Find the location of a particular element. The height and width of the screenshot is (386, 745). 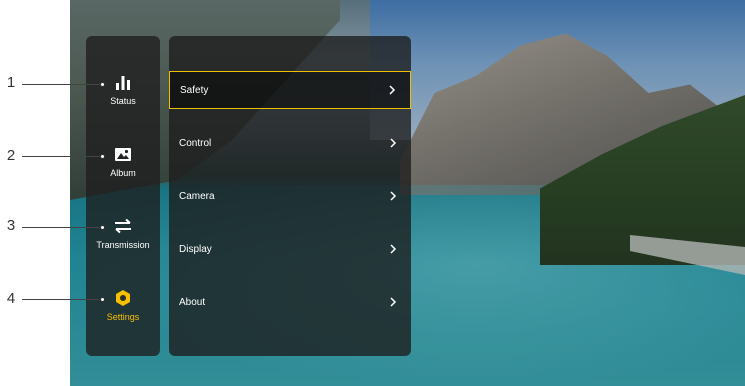

bar-chart-icon is located at coordinates (123, 82).